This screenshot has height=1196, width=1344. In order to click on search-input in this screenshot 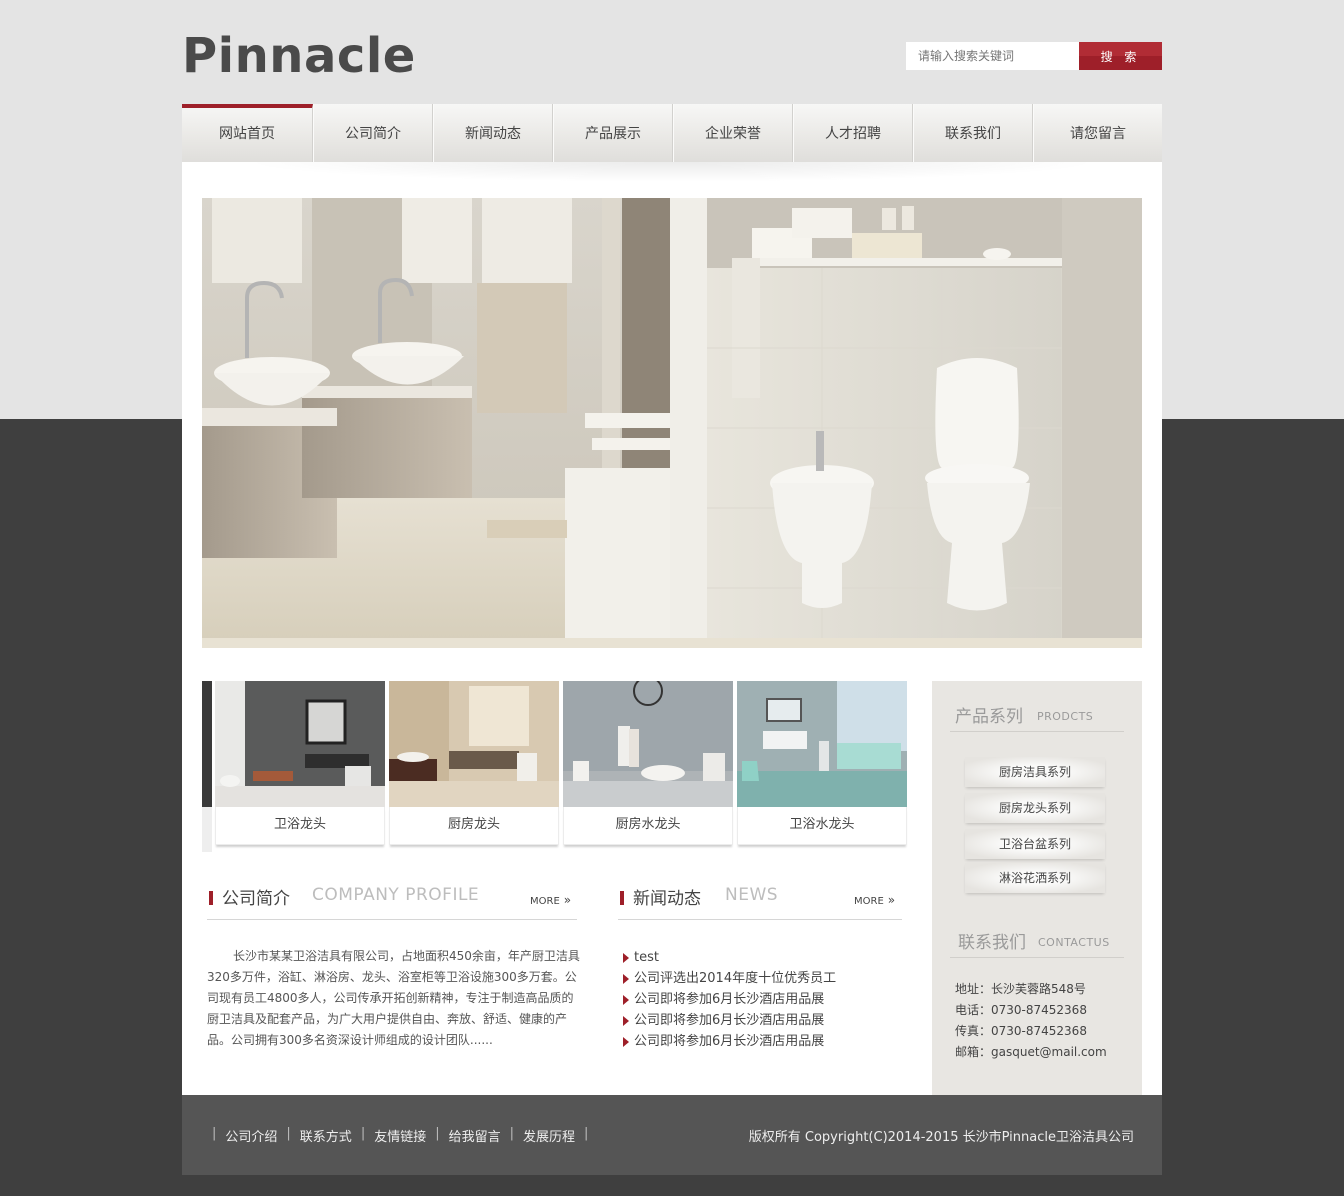, I will do `click(992, 56)`.